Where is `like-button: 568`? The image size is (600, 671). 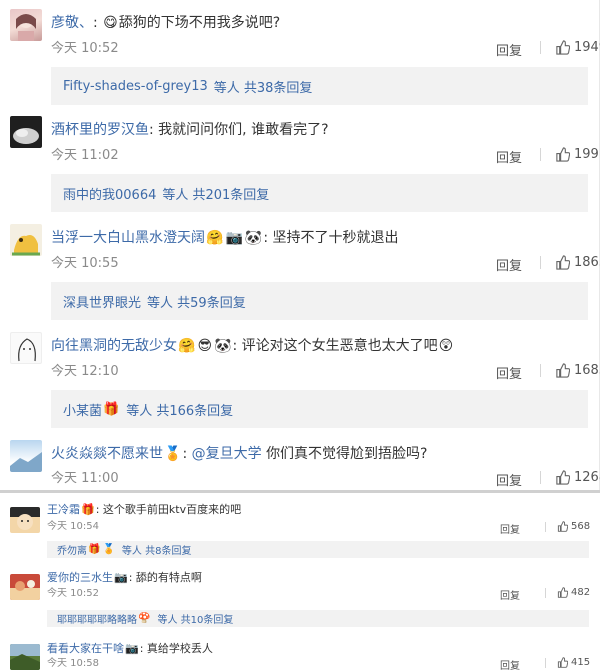
like-button: 568 is located at coordinates (567, 526).